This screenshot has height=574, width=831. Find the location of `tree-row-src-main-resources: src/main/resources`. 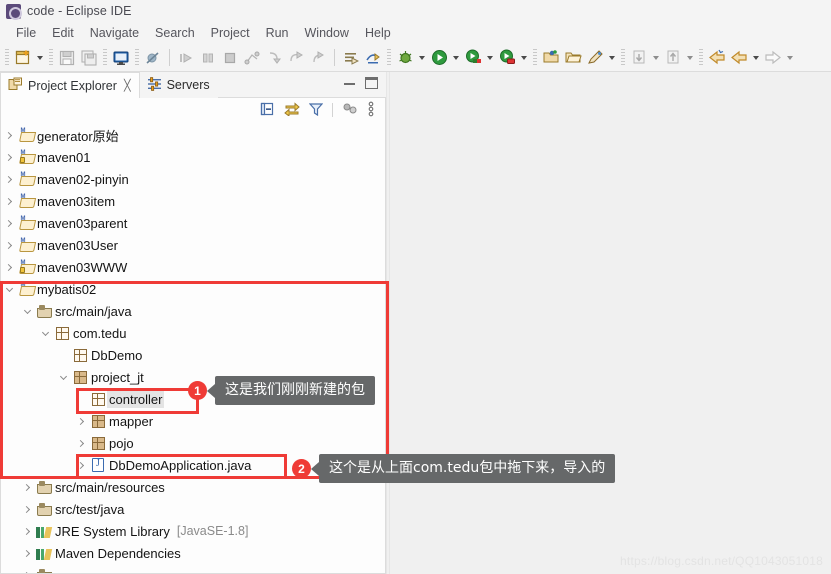

tree-row-src-main-resources: src/main/resources is located at coordinates (193, 487).